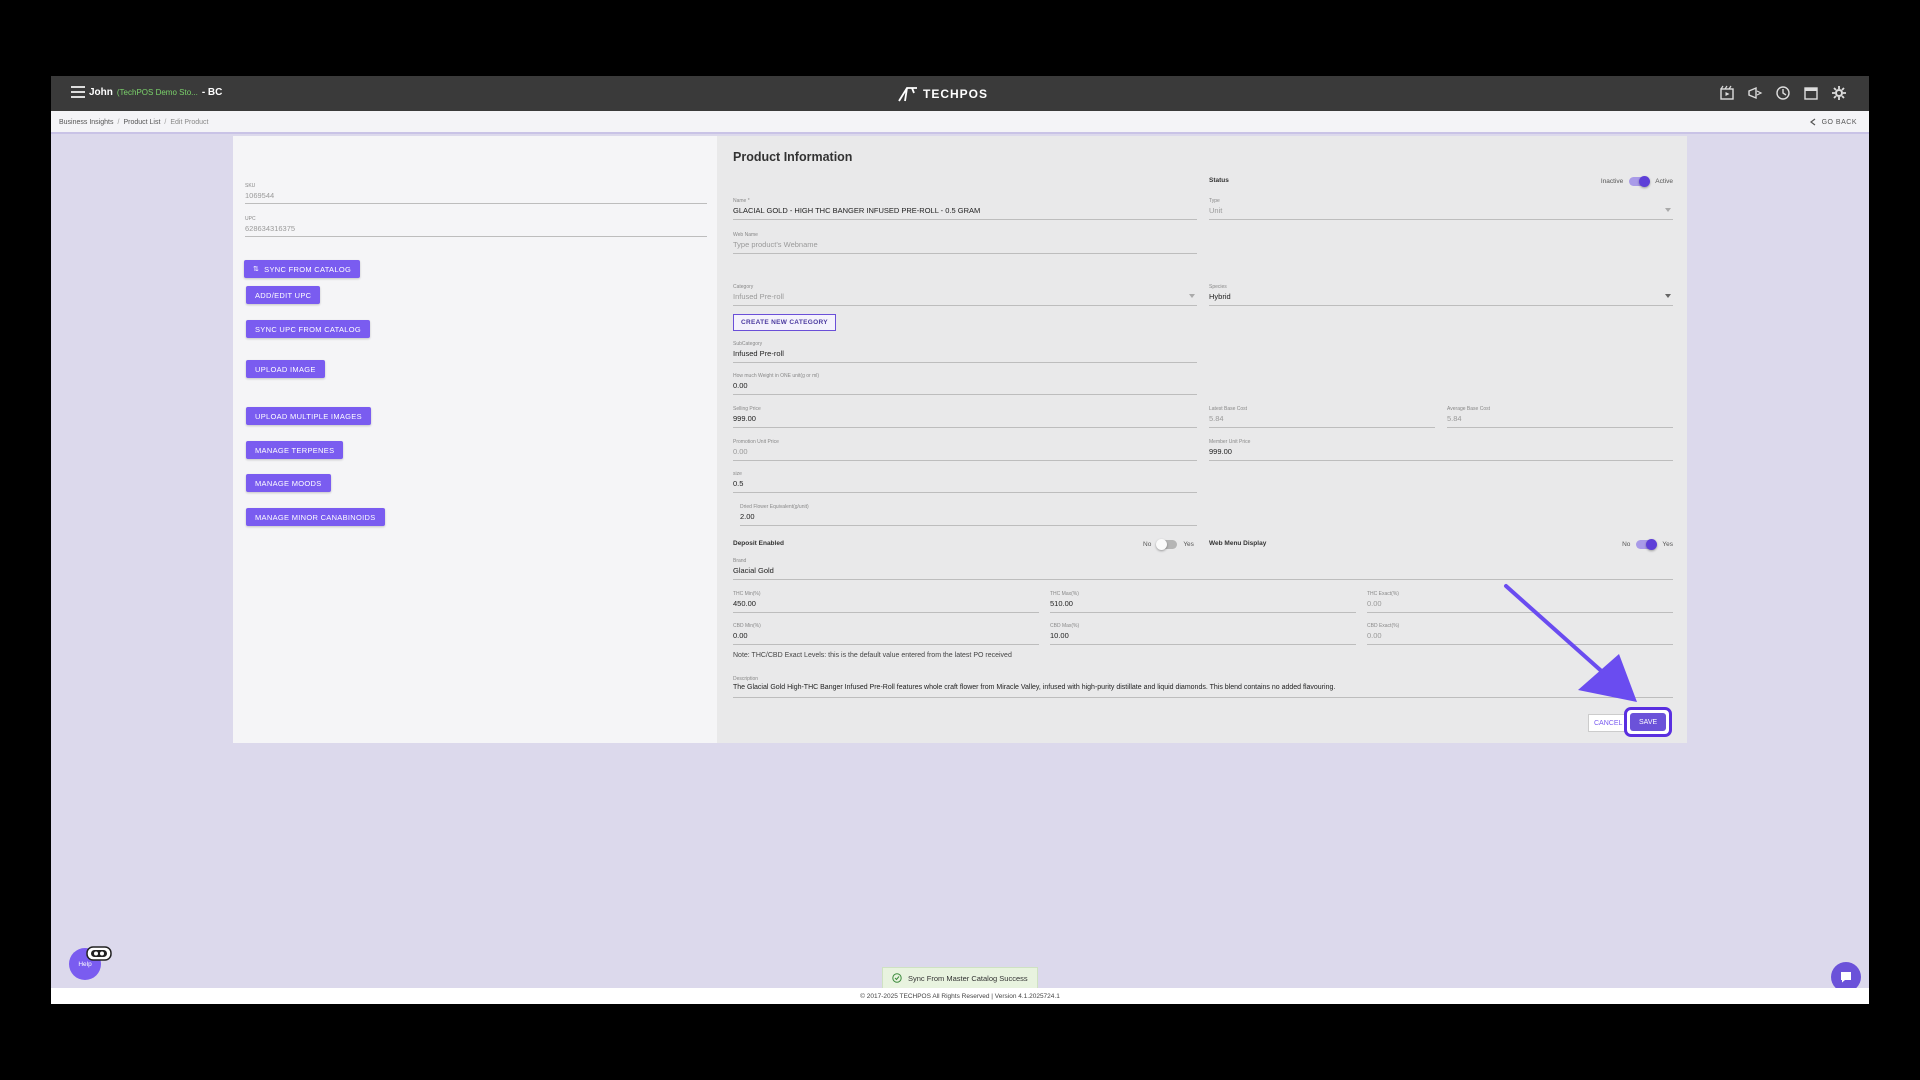 Image resolution: width=1920 pixels, height=1080 pixels. I want to click on thc-max-field: THC Max(%) 510.00, so click(1203, 602).